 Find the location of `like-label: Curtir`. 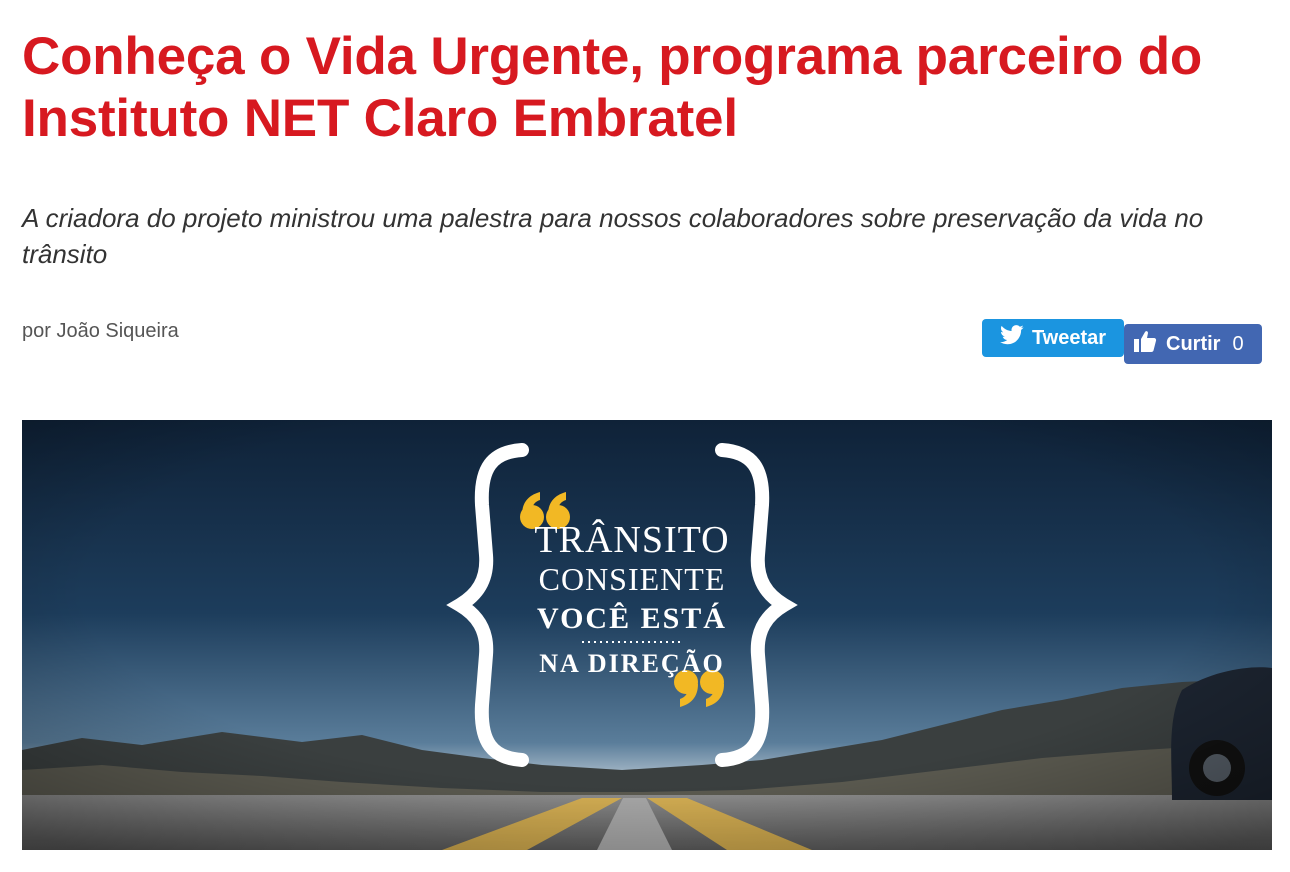

like-label: Curtir is located at coordinates (1193, 343).